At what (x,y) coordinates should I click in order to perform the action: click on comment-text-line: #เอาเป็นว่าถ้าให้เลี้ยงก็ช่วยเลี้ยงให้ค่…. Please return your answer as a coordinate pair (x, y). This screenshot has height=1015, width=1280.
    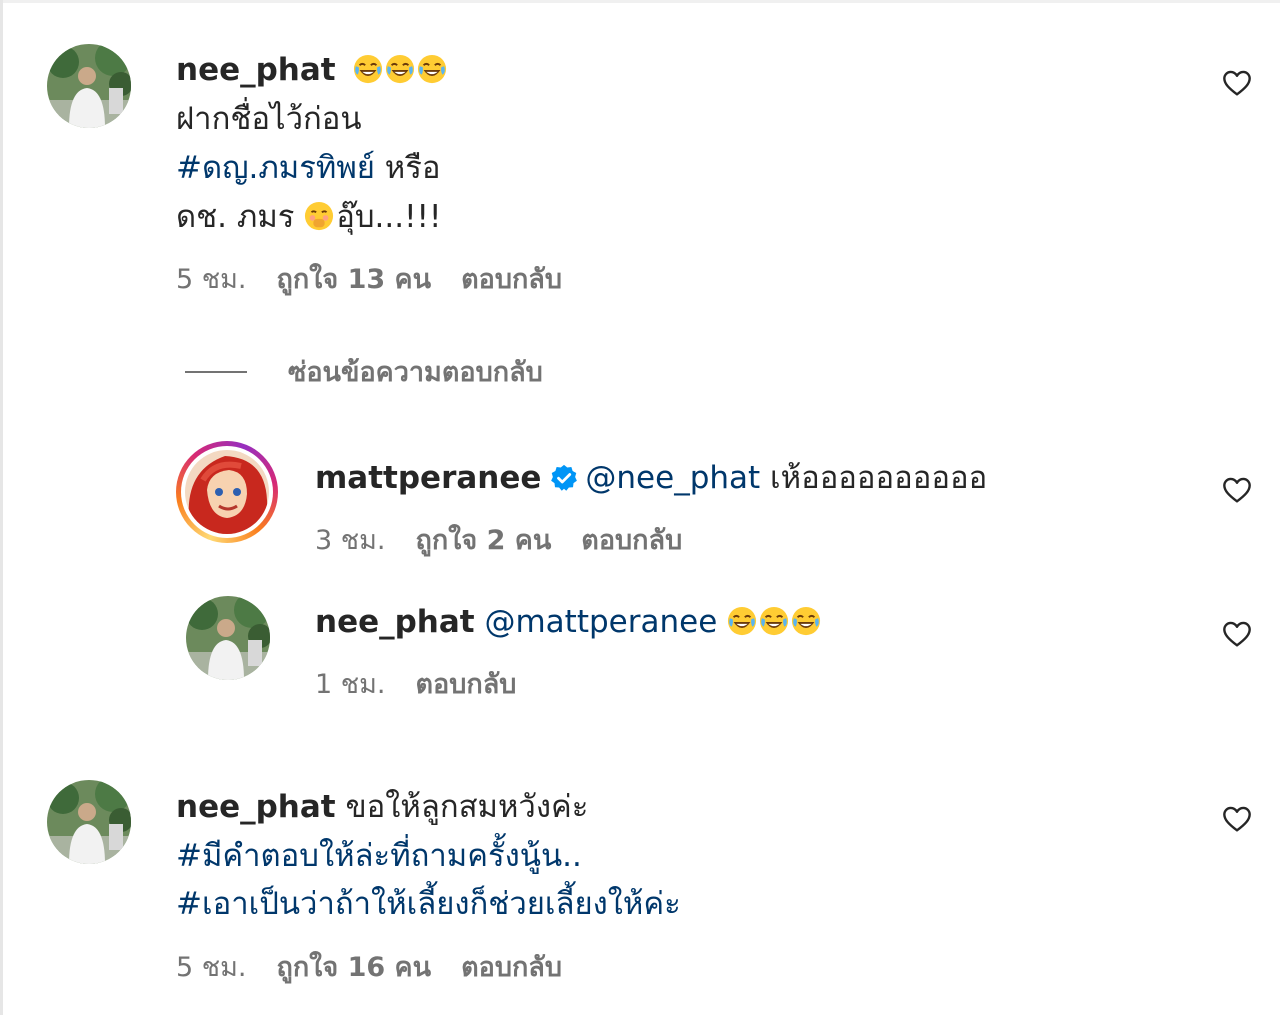
    Looking at the image, I should click on (428, 904).